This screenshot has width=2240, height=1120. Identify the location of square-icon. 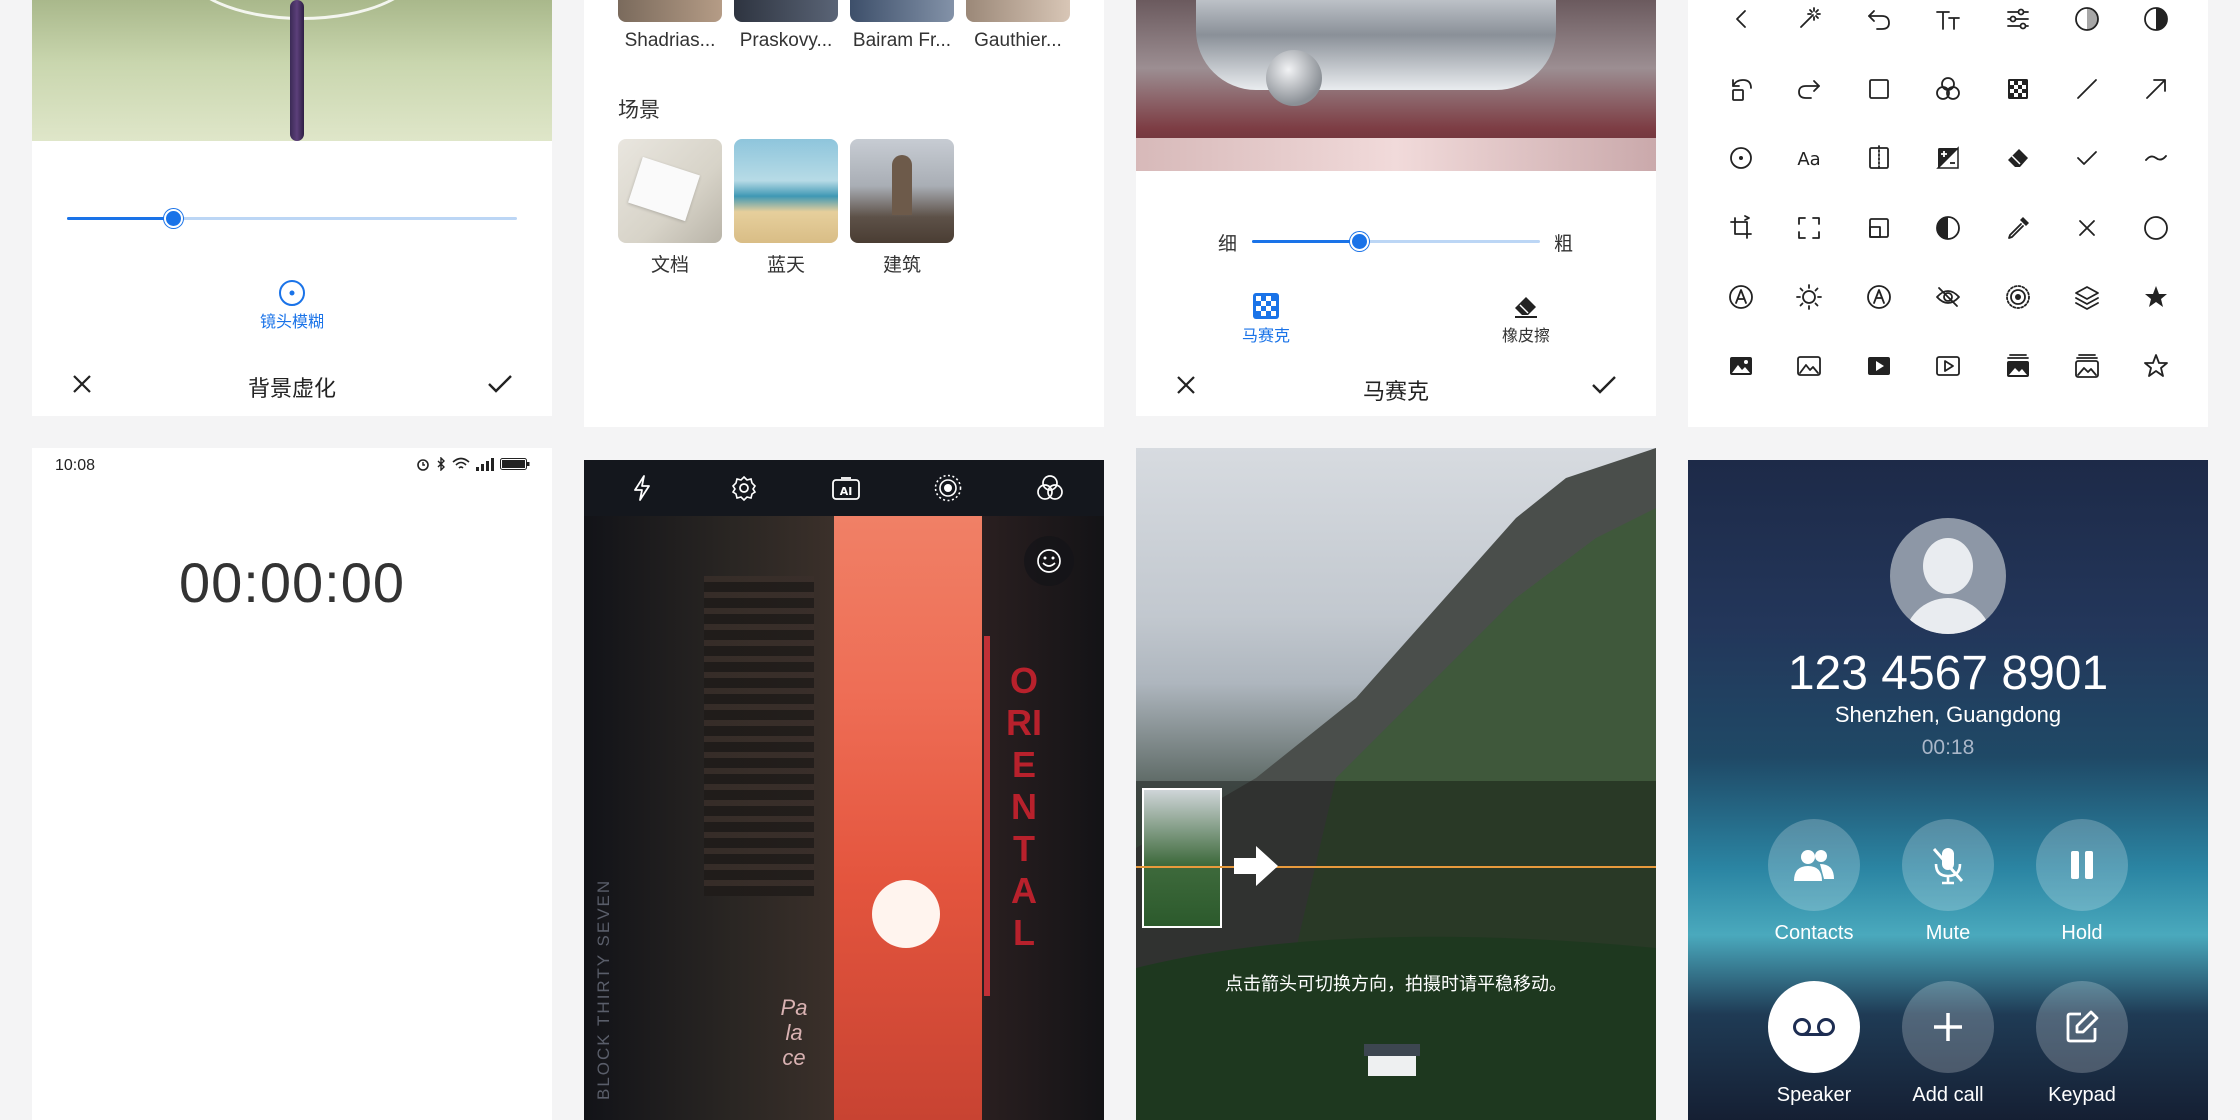
(1879, 89).